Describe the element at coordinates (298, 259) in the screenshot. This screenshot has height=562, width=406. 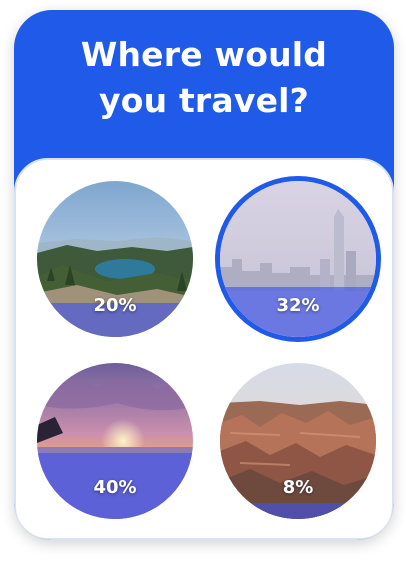
I see `option-city: 32%` at that location.